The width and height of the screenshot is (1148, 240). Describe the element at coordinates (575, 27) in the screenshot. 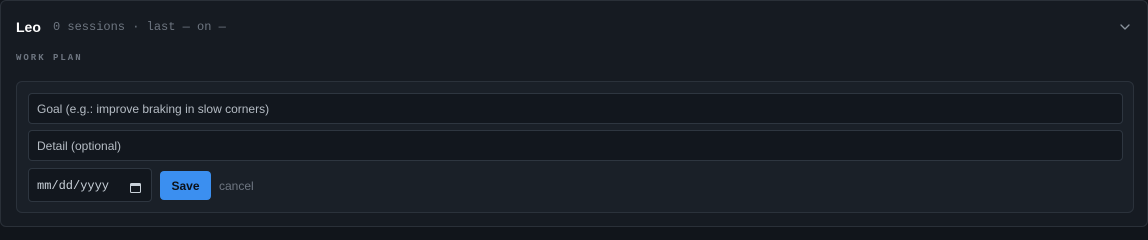

I see `card-header: Leo 0 sessions · last — on —` at that location.